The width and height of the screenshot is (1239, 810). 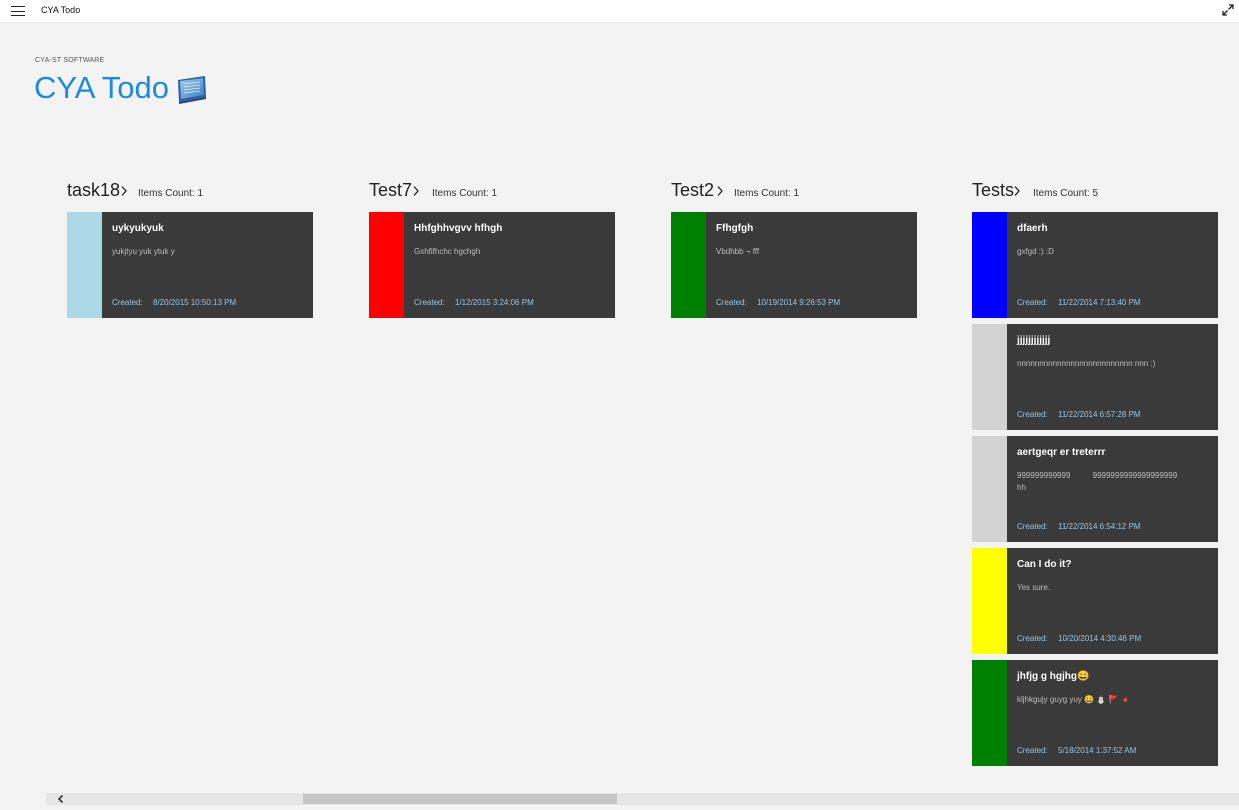 What do you see at coordinates (192, 90) in the screenshot?
I see `notebook-logo-icon` at bounding box center [192, 90].